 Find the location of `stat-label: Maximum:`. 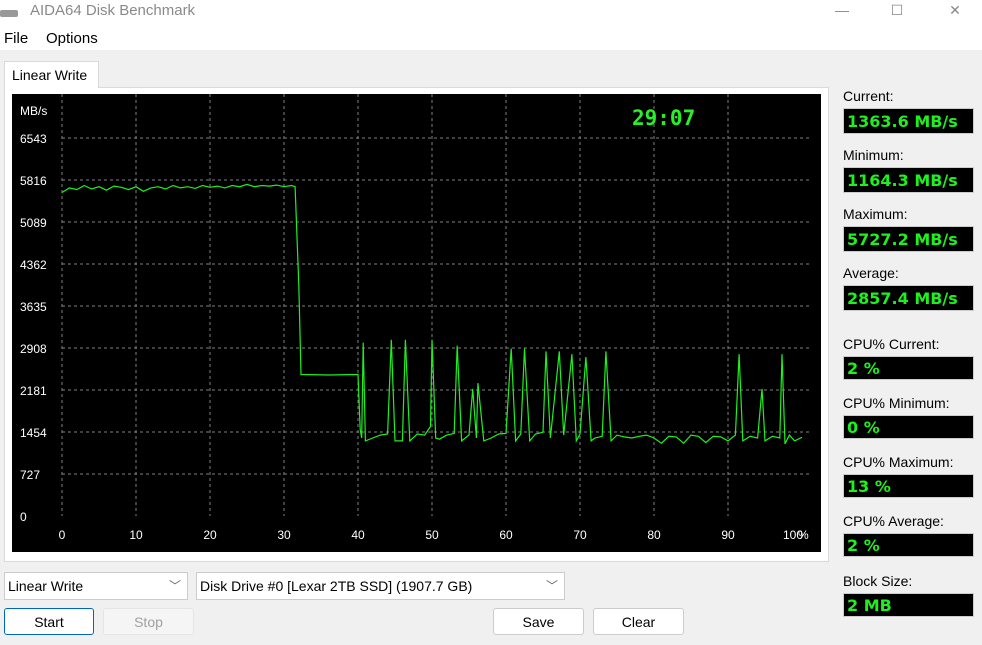

stat-label: Maximum: is located at coordinates (875, 214).